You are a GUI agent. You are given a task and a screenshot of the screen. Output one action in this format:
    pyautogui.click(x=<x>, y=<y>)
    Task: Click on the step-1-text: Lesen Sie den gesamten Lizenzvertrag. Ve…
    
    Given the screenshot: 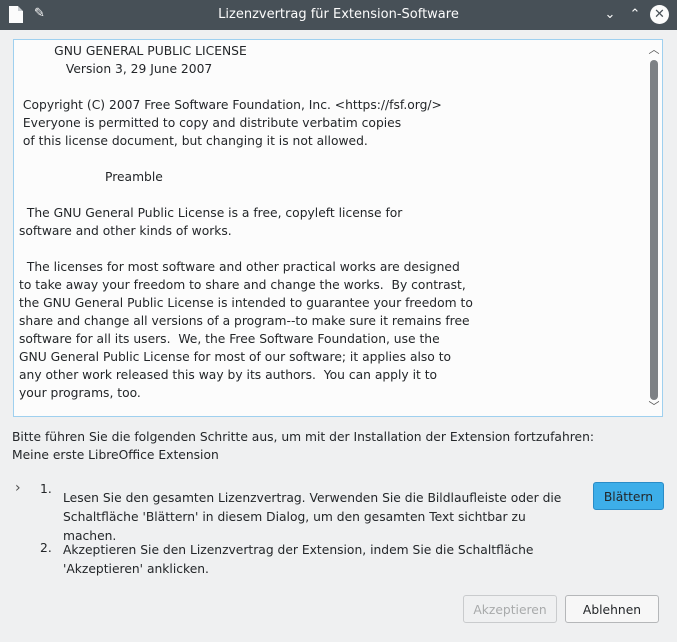 What is the action you would take?
    pyautogui.click(x=312, y=517)
    